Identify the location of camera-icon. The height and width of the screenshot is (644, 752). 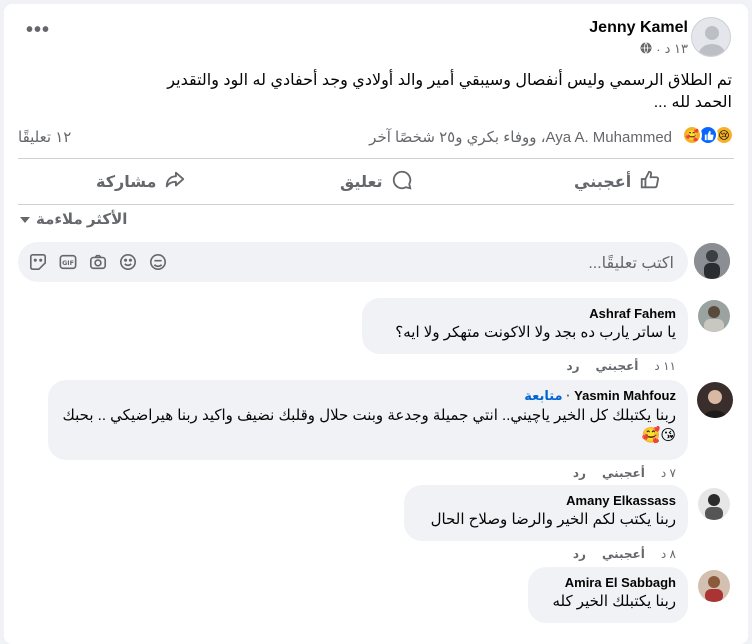
(98, 262).